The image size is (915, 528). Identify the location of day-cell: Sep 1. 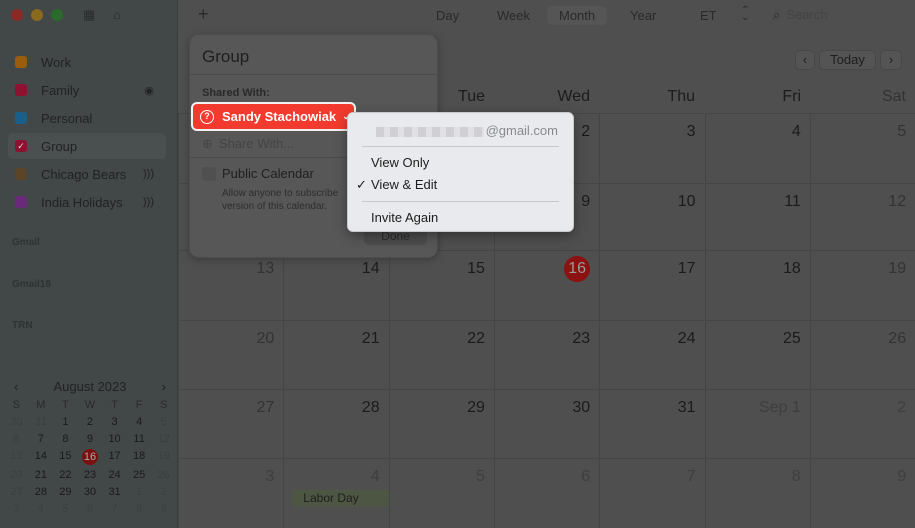
(757, 423).